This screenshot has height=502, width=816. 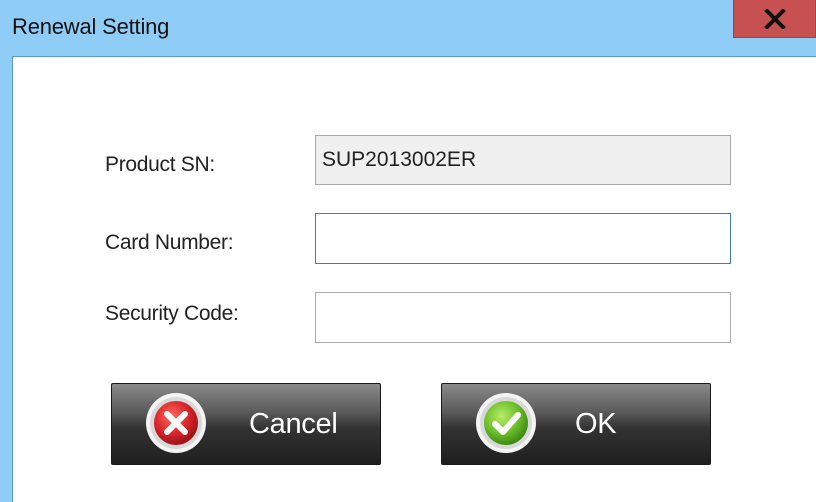 I want to click on close-icon, so click(x=774, y=18).